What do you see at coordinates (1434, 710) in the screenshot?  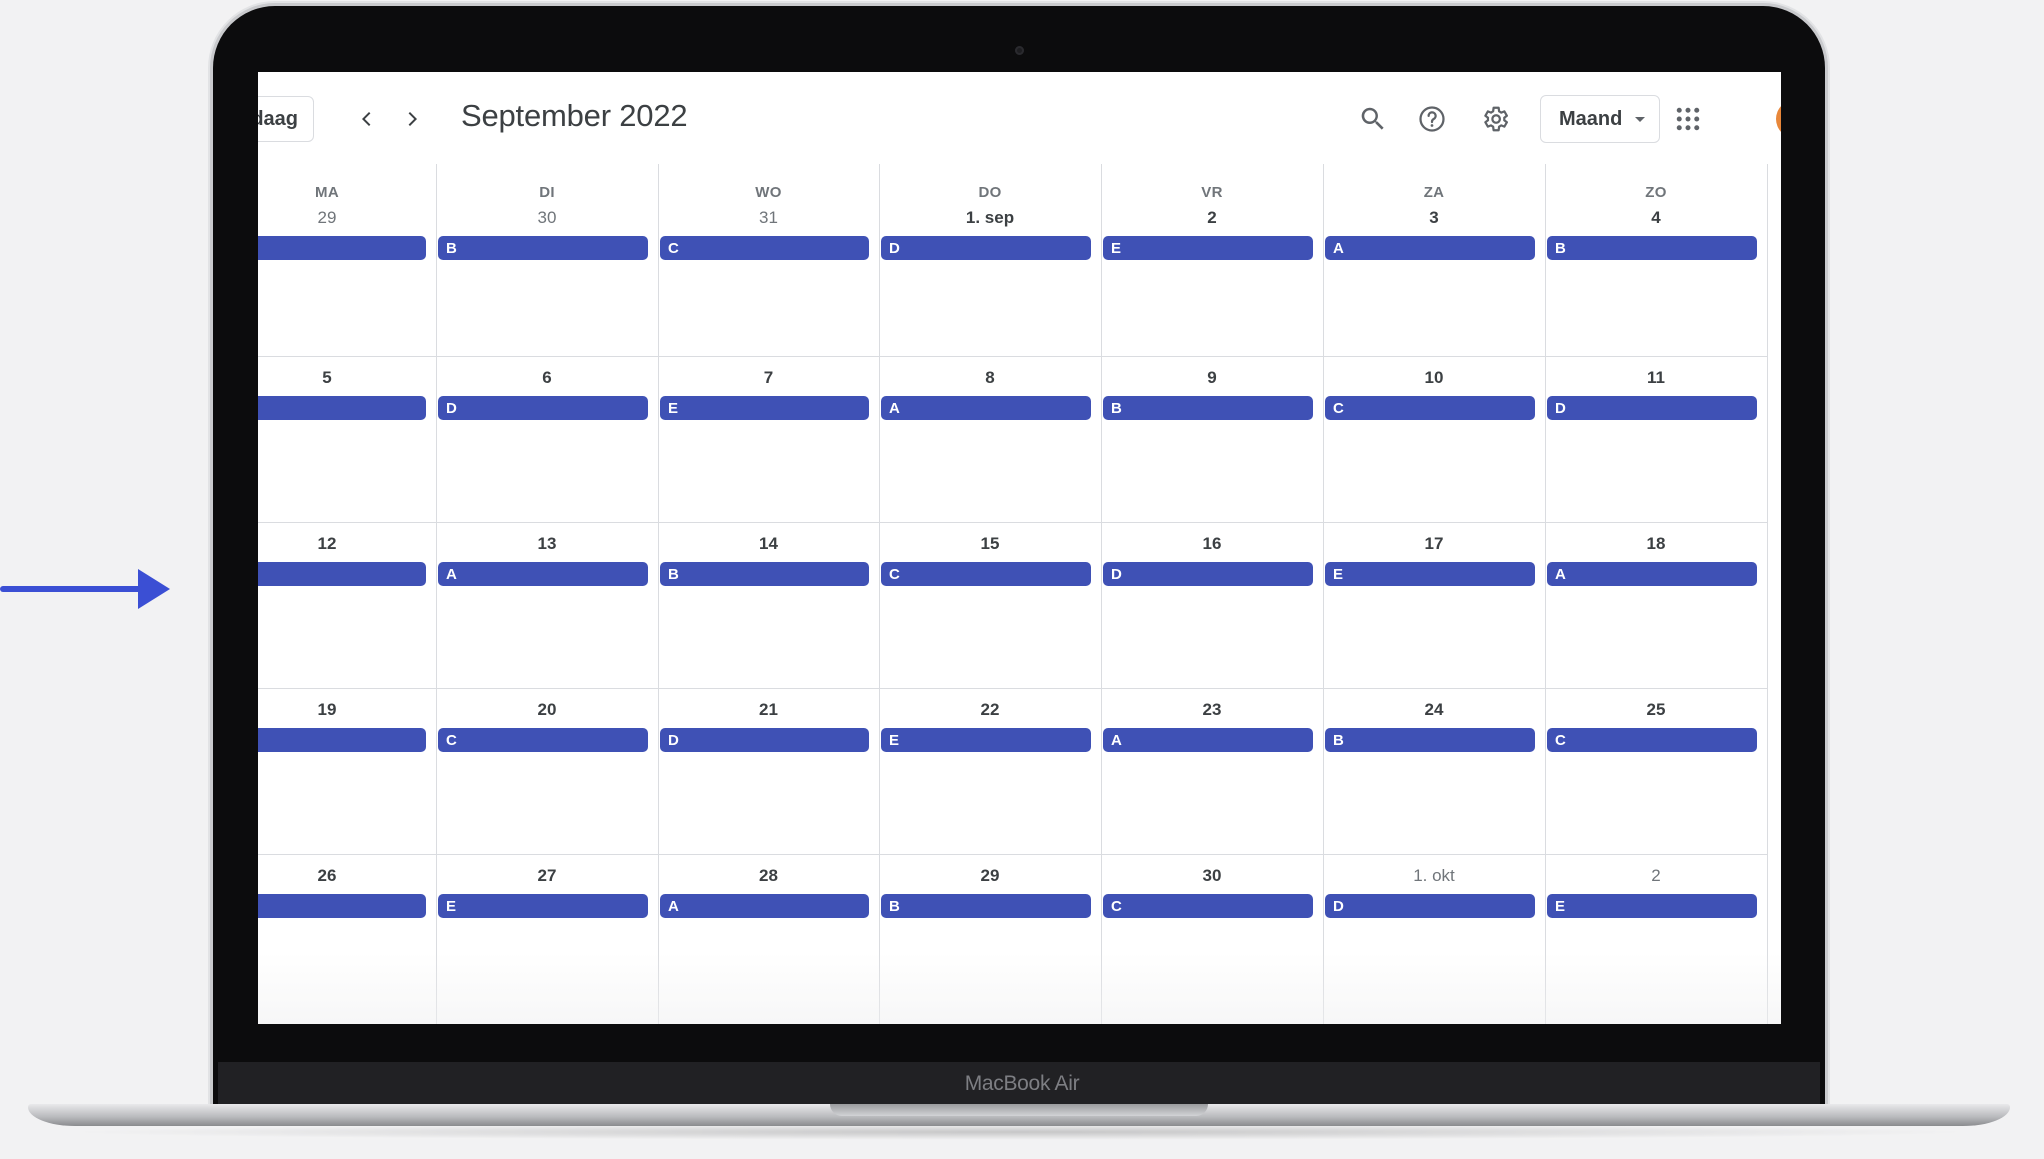 I see `day-number: 24` at bounding box center [1434, 710].